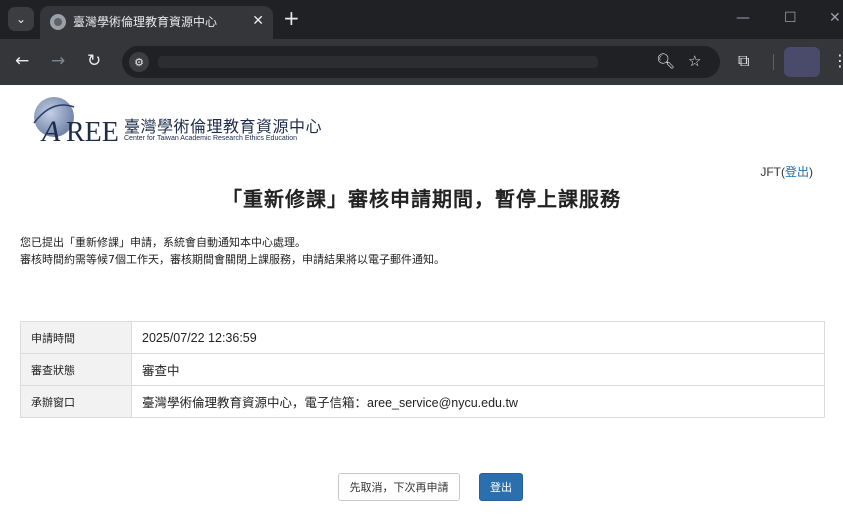 This screenshot has width=843, height=527. I want to click on logout-button: 登出, so click(501, 487).